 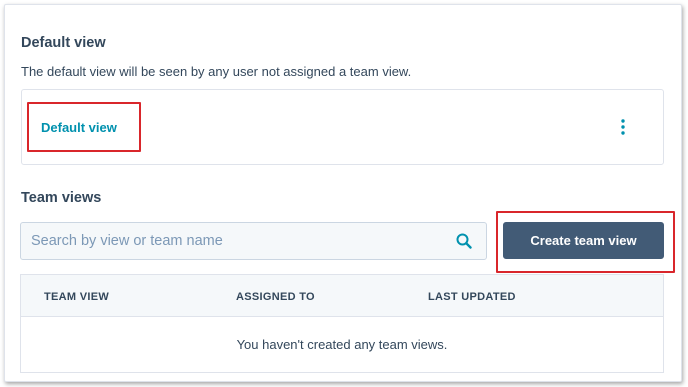 What do you see at coordinates (342, 296) in the screenshot?
I see `table-header: TEAM VIEW ASSIGNED TO LAST UPDATED` at bounding box center [342, 296].